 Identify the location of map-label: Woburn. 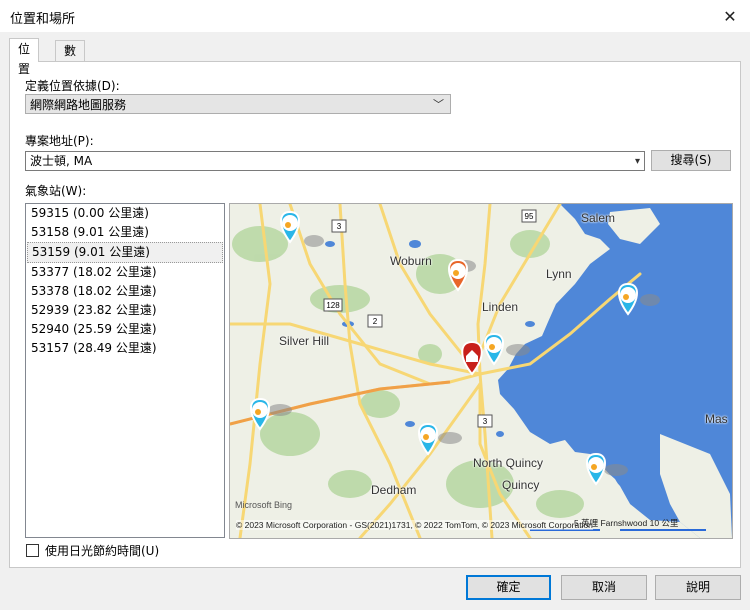
(411, 261).